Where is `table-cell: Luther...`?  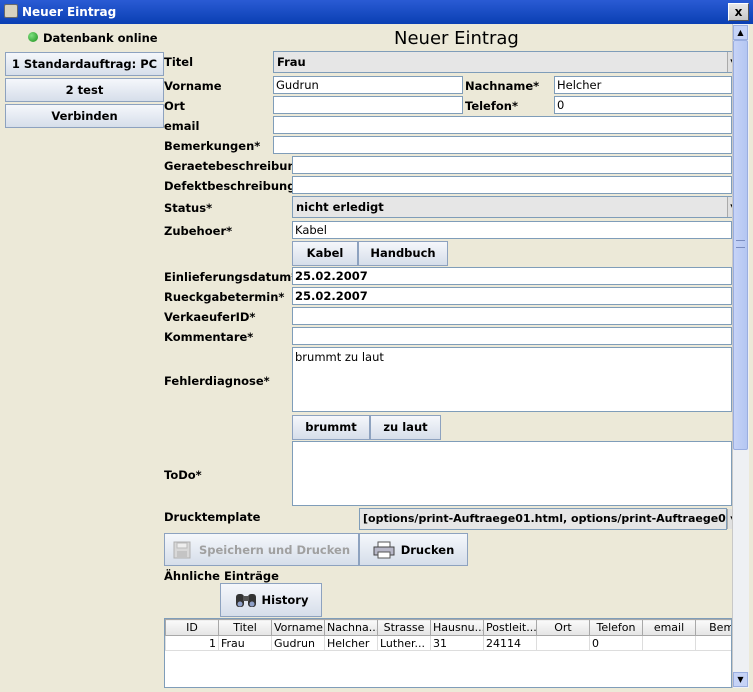
table-cell: Luther... is located at coordinates (404, 643).